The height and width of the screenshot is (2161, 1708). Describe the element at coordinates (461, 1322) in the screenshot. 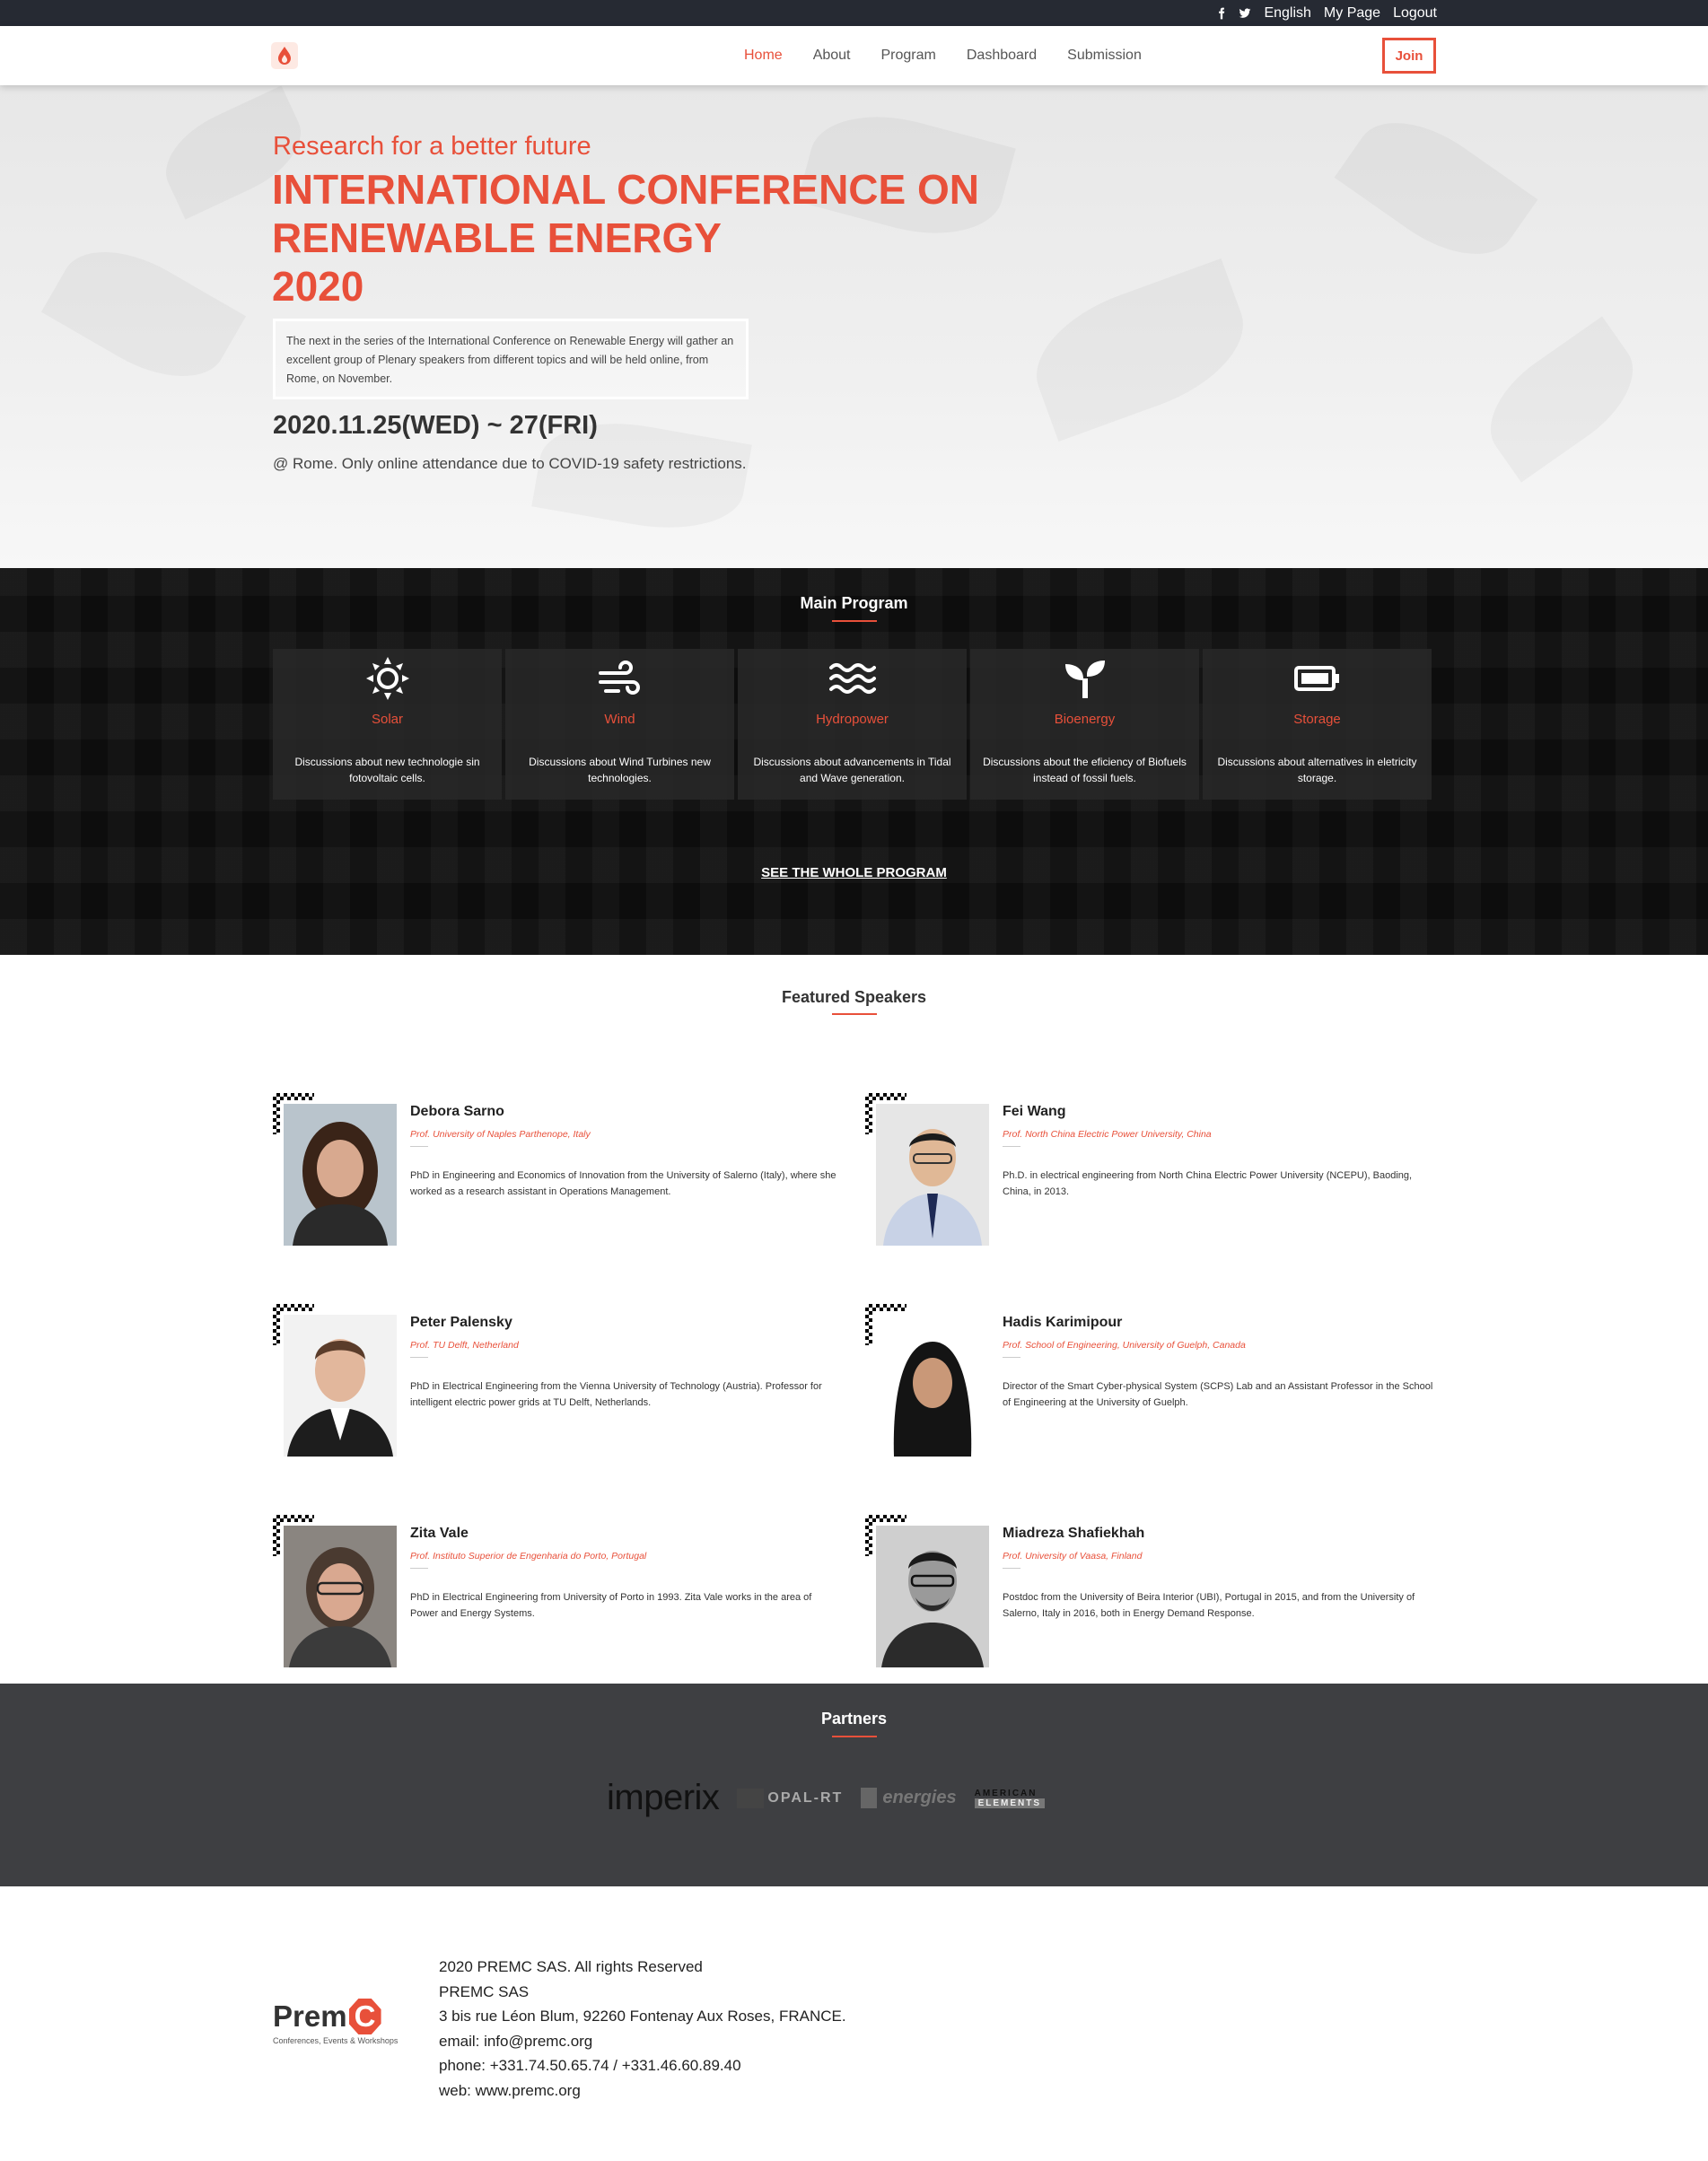

I see `speaker-name: Peter Palensky` at that location.